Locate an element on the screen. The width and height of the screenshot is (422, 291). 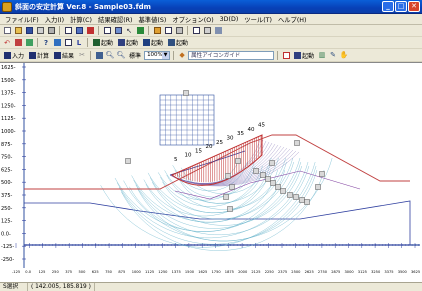
menu-calc: 計算(C) is located at coordinates (81, 19).